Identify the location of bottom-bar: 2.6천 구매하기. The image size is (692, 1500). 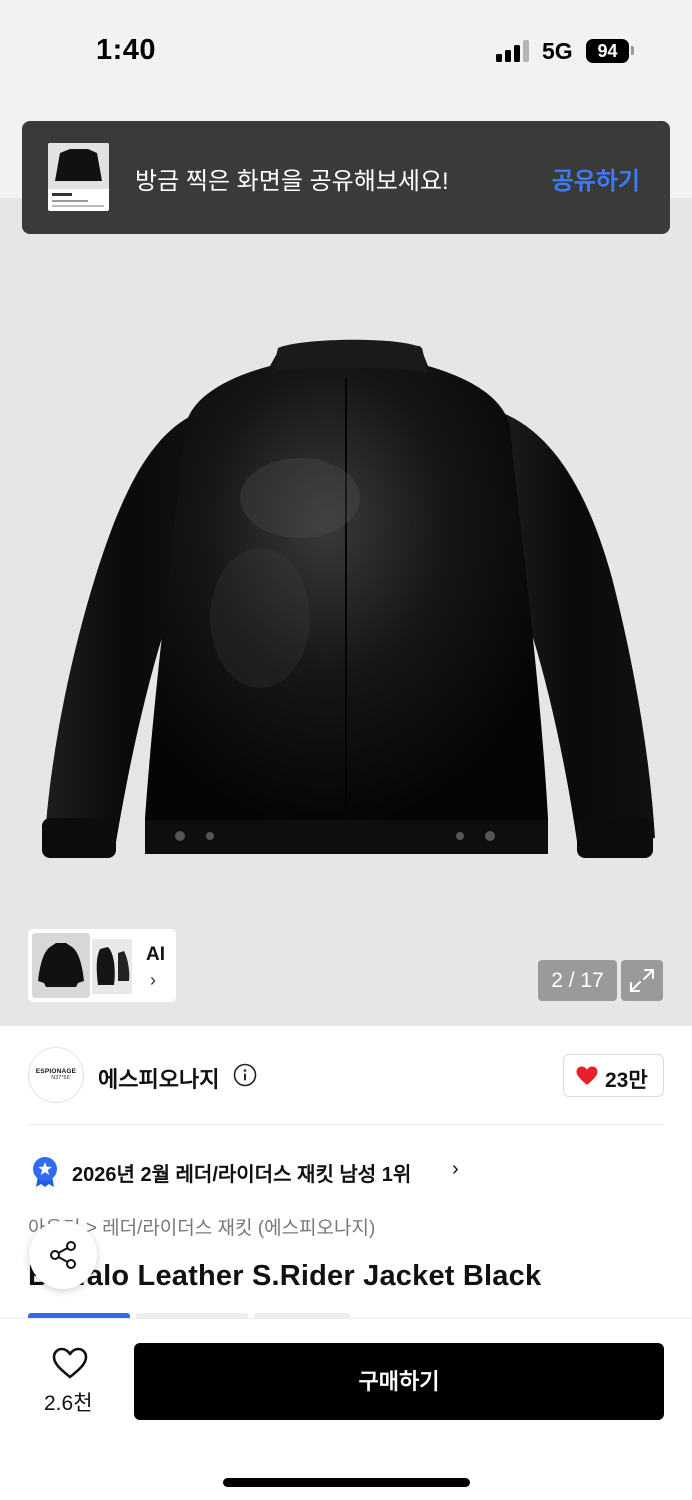
(346, 1409).